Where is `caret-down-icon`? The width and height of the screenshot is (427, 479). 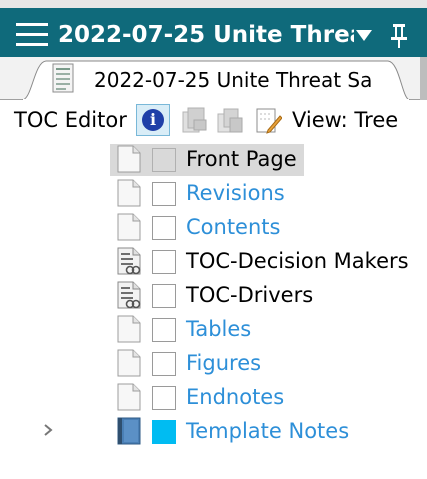
caret-down-icon is located at coordinates (364, 35).